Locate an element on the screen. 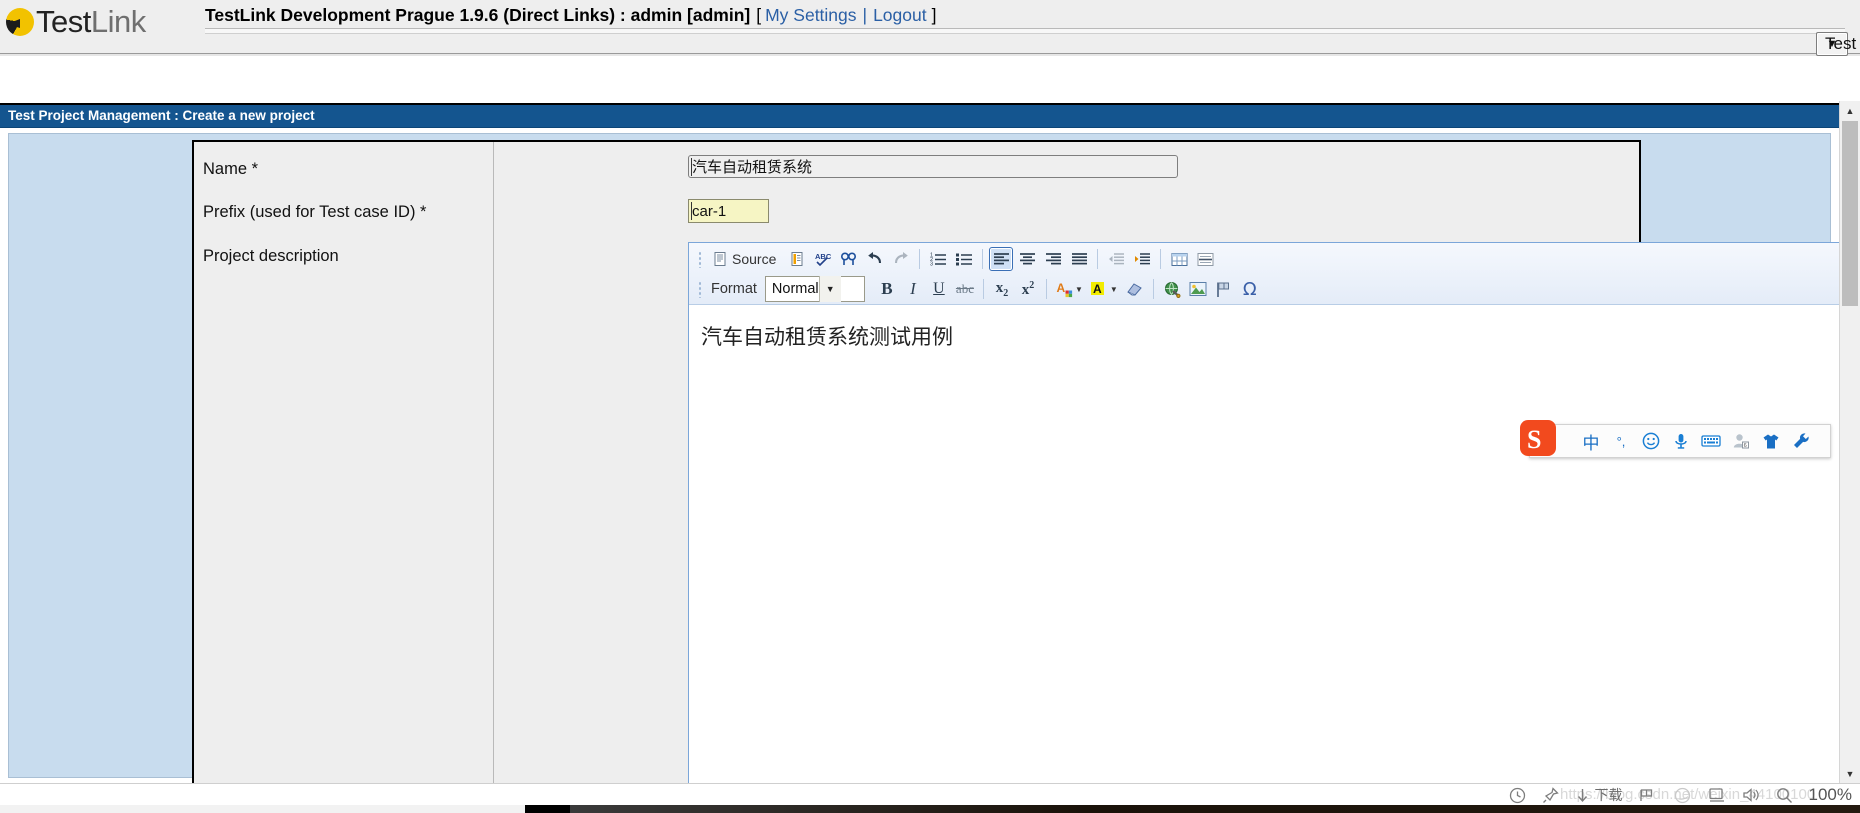  redo-icon is located at coordinates (901, 259).